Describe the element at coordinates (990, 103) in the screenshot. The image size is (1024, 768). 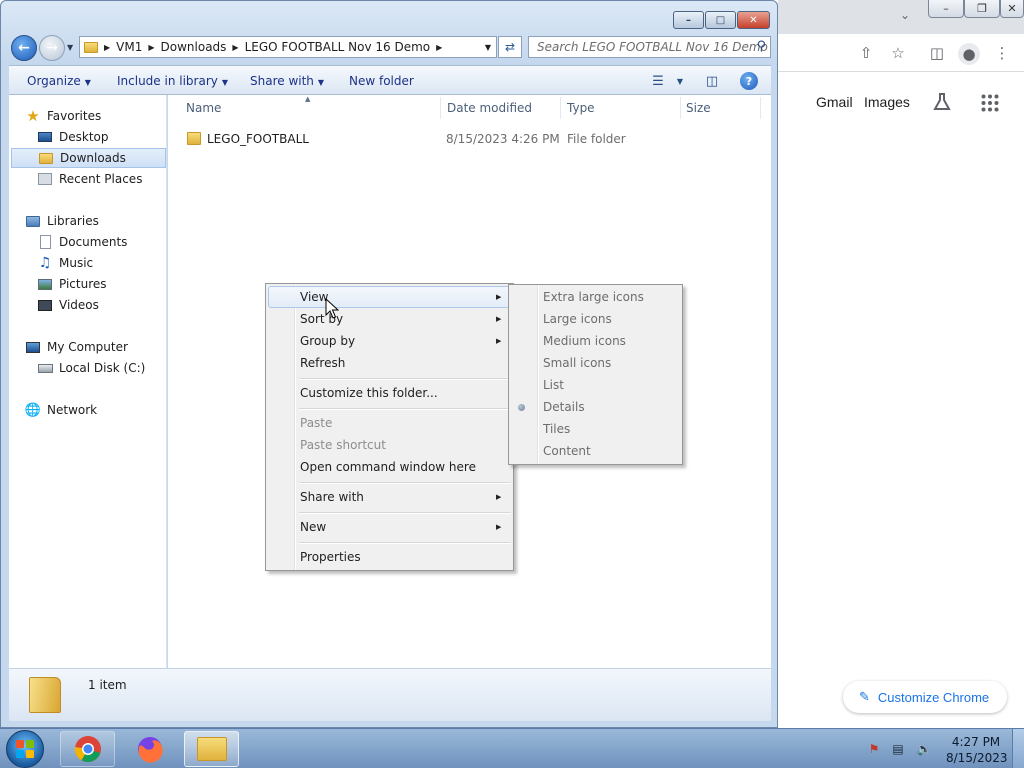
I see `apps-grid-icon` at that location.